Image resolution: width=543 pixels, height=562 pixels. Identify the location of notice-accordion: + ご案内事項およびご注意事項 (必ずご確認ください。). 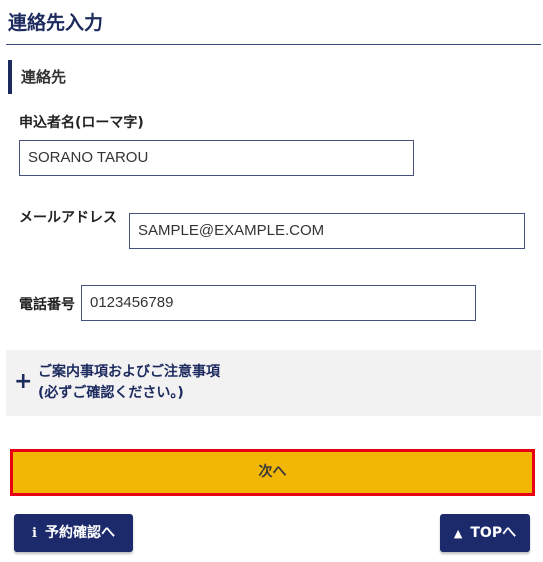
(273, 383).